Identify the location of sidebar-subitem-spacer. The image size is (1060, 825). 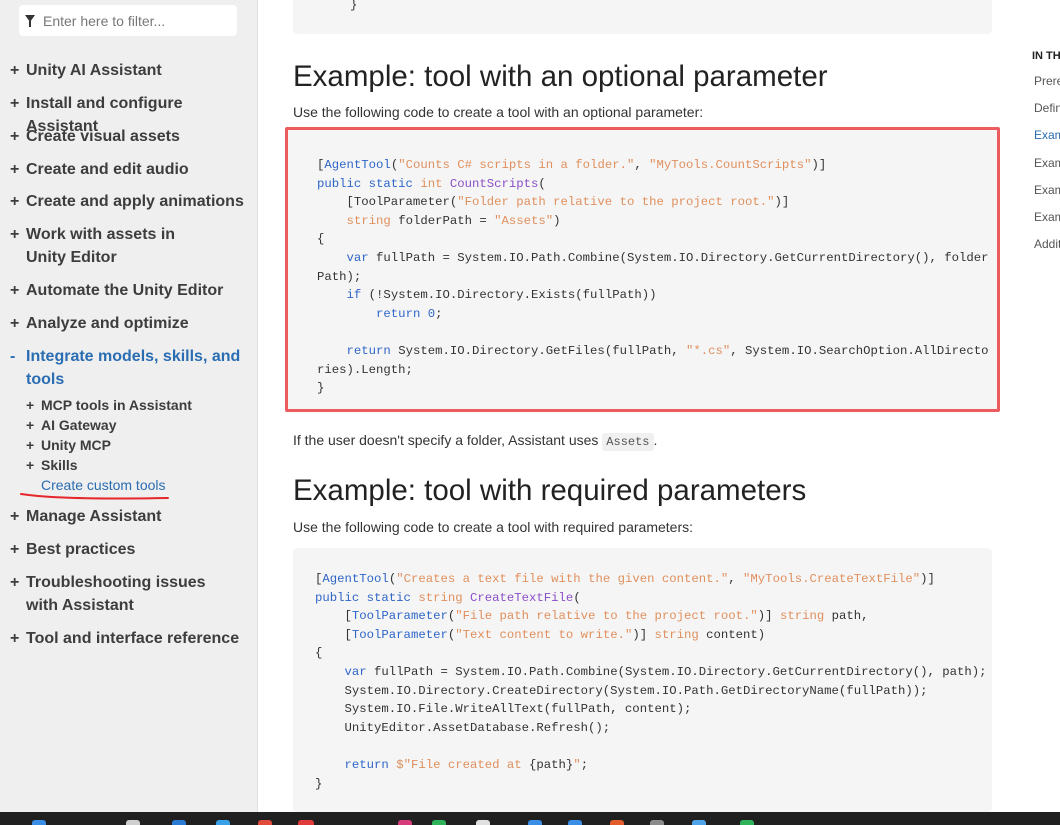
(20, 485).